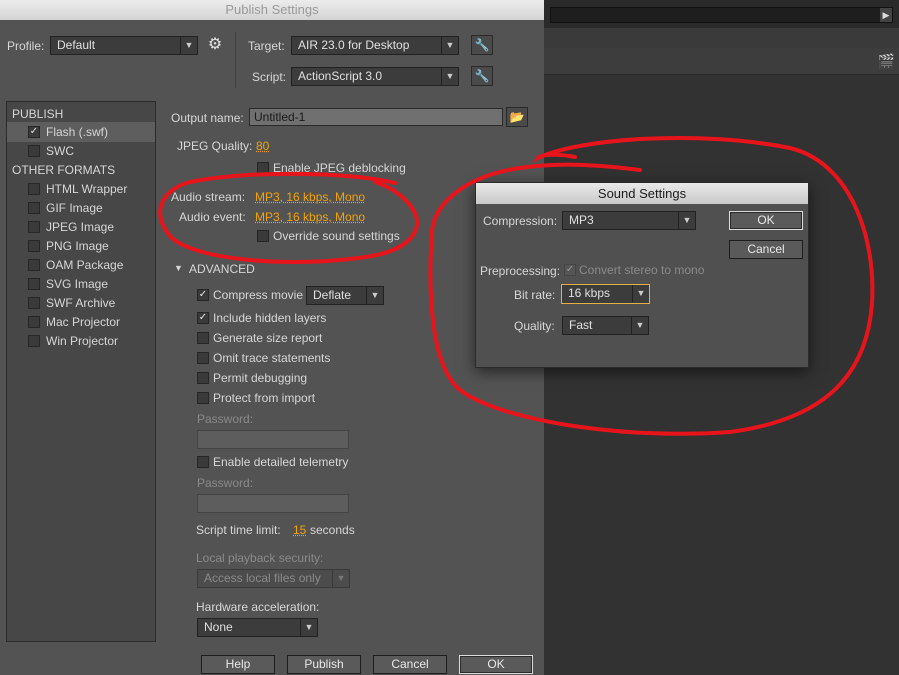 This screenshot has width=899, height=675. What do you see at coordinates (203, 358) in the screenshot?
I see `omit-trace-checkbox` at bounding box center [203, 358].